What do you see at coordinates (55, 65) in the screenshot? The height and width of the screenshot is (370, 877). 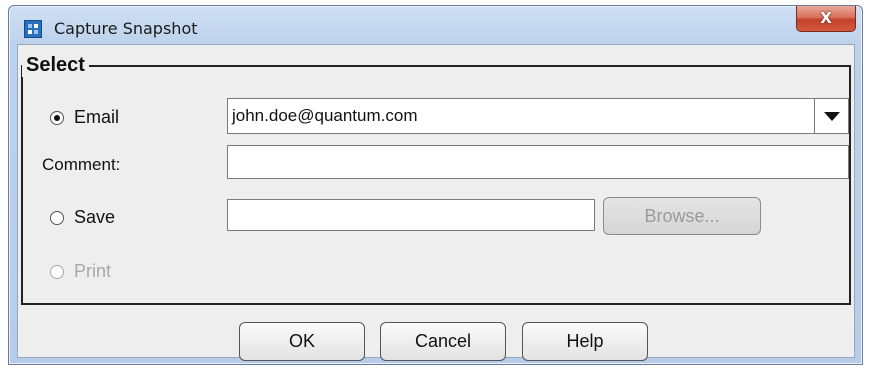 I see `select-group-legend: Select` at bounding box center [55, 65].